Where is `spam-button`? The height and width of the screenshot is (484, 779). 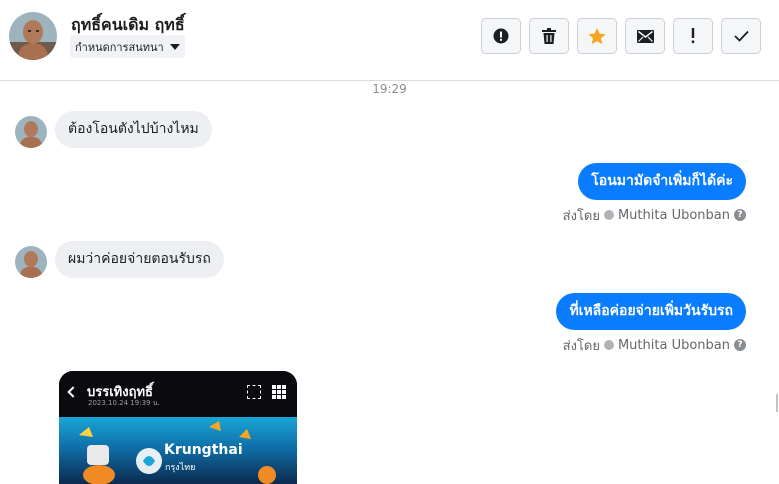 spam-button is located at coordinates (501, 36).